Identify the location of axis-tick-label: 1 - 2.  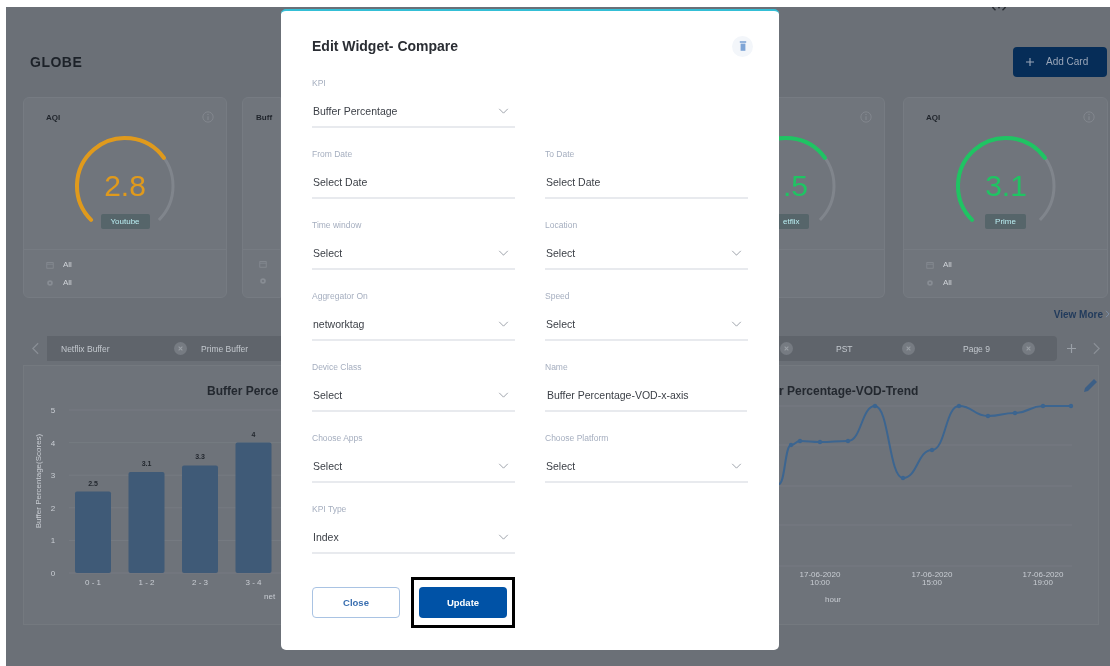
(146, 582).